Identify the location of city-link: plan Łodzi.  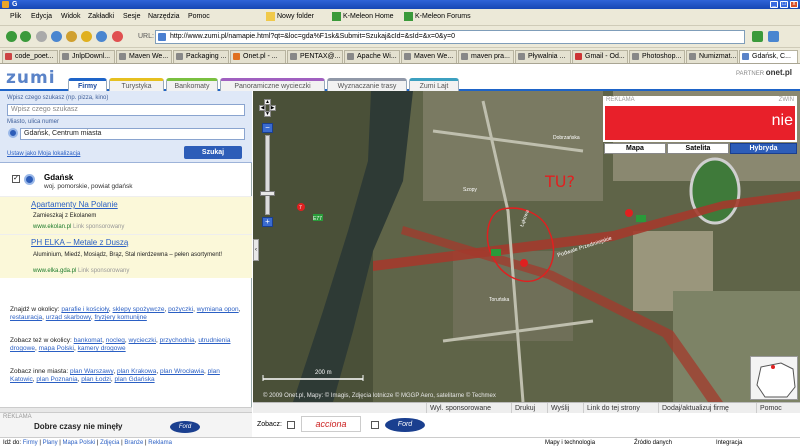
(96, 379).